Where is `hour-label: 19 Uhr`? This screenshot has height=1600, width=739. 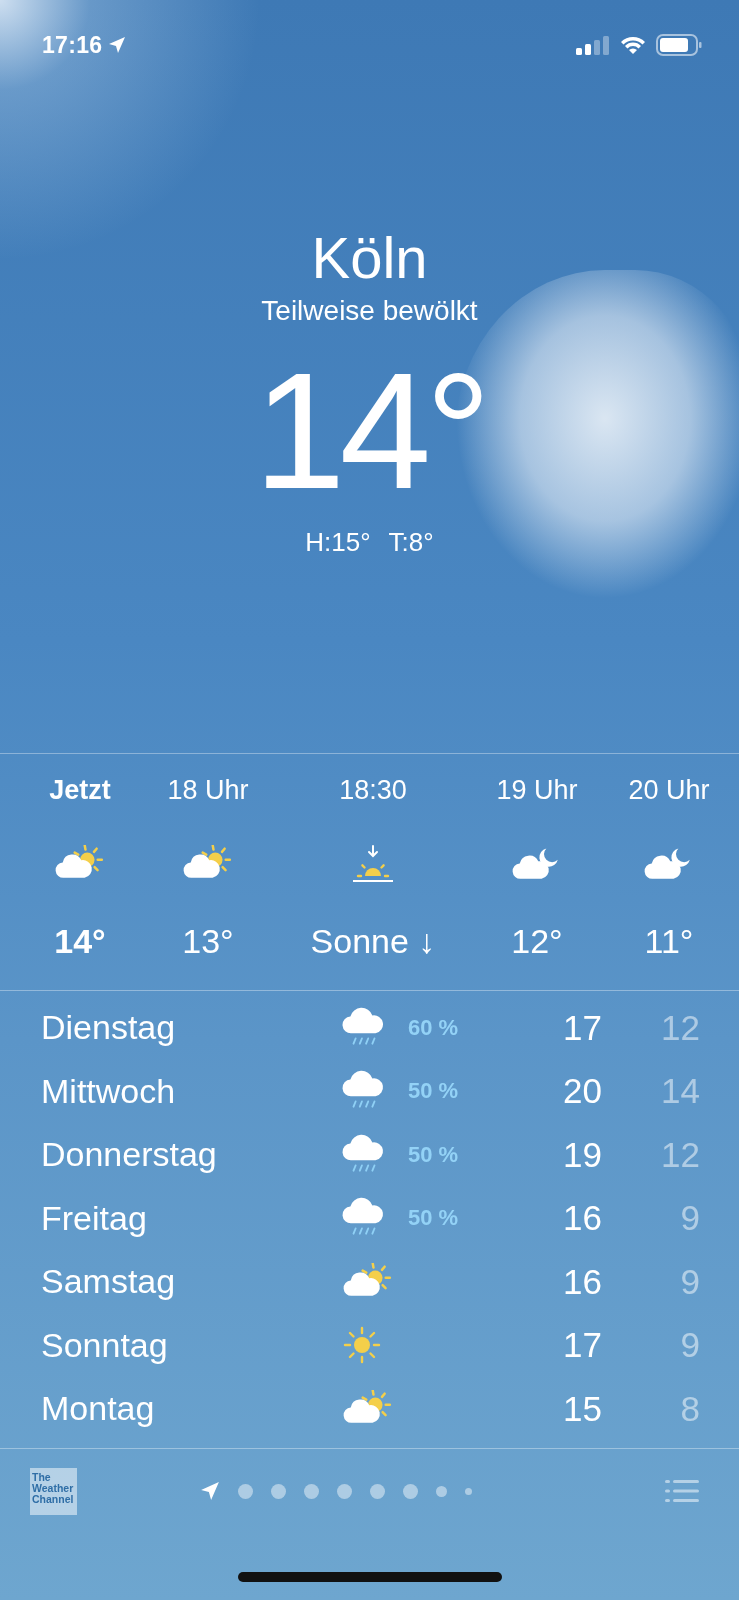
hour-label: 19 Uhr is located at coordinates (537, 790).